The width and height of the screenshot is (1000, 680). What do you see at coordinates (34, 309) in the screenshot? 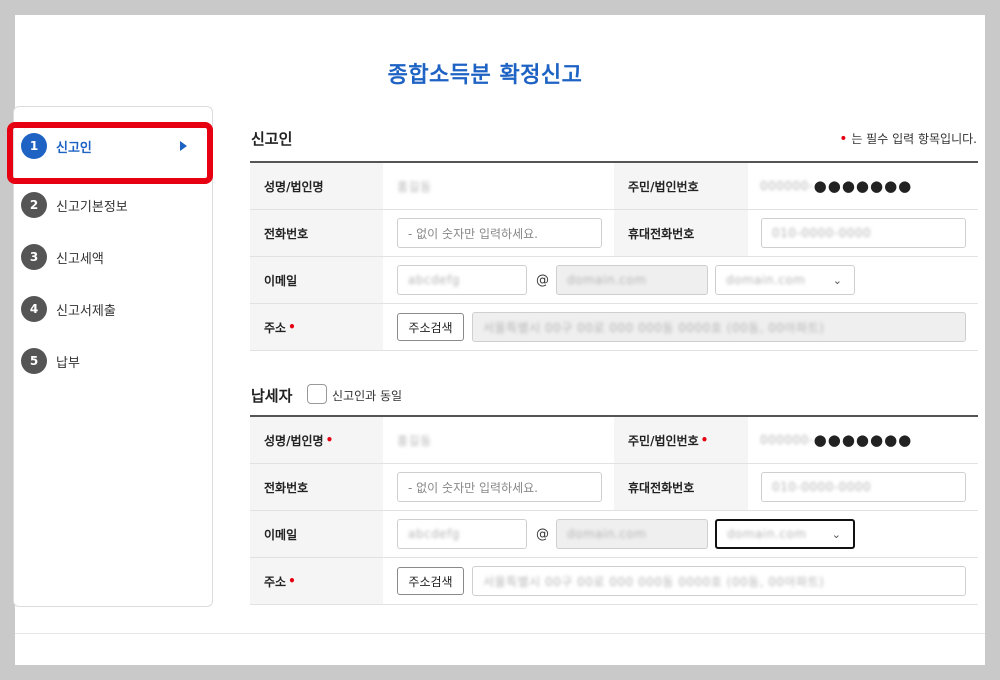
I see `step-number: 4` at bounding box center [34, 309].